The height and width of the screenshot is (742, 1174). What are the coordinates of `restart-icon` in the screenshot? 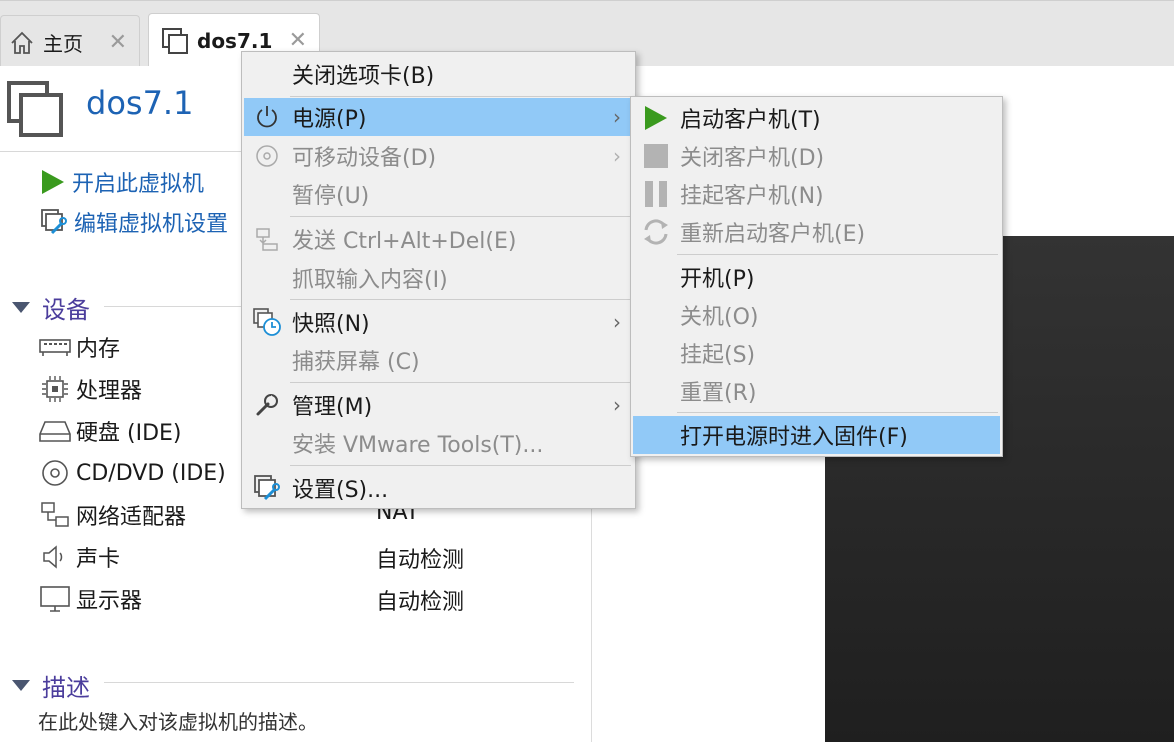 It's located at (656, 232).